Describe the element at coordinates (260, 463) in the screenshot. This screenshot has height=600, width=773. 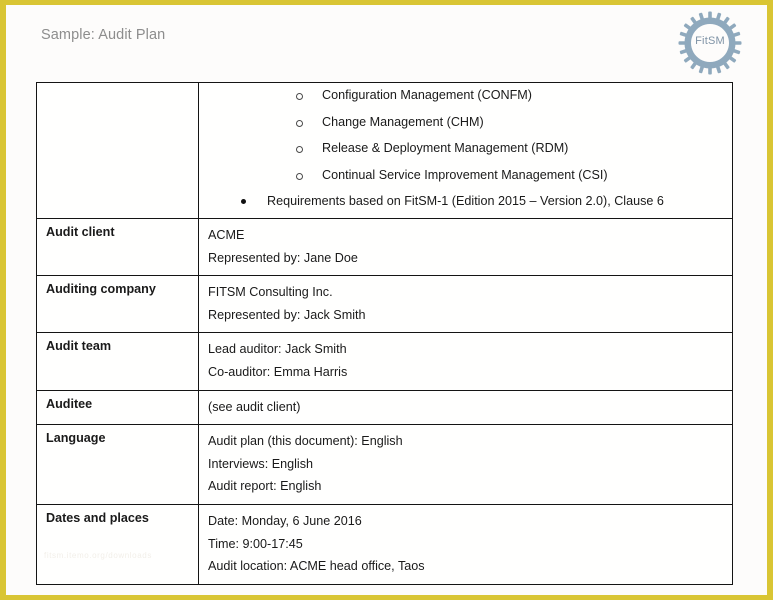
I see `value-line: Interviews: English` at that location.